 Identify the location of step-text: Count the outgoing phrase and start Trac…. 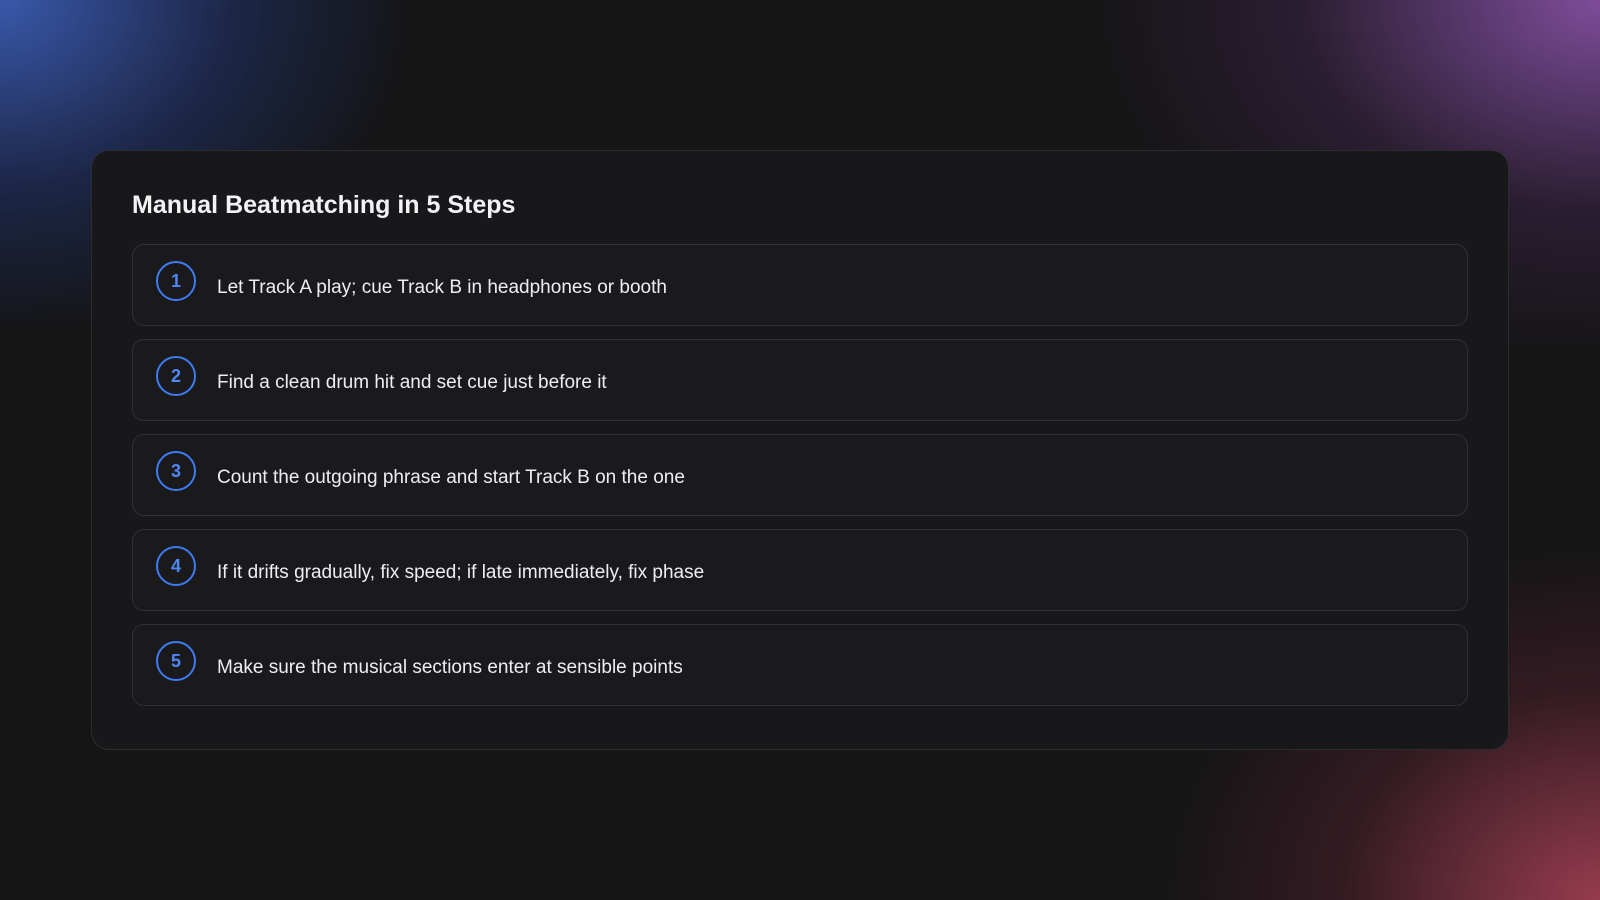
(451, 477).